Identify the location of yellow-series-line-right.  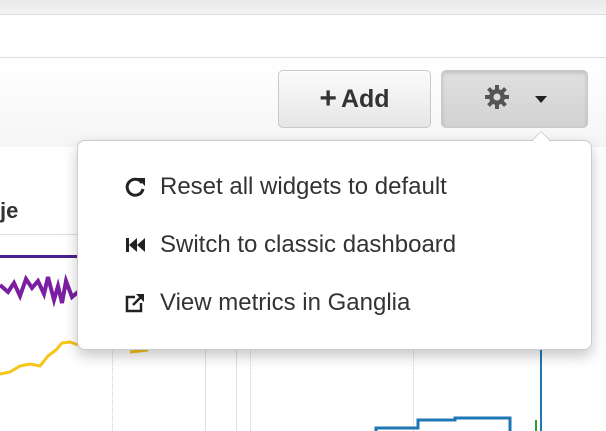
(139, 351).